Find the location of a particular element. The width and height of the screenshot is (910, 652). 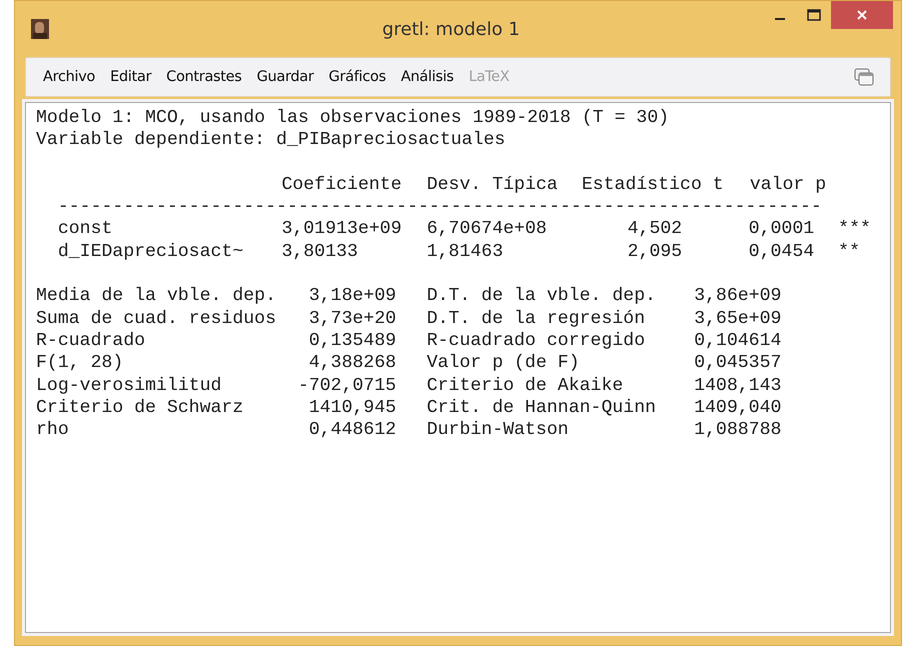

menu-item: Análisis is located at coordinates (427, 77).